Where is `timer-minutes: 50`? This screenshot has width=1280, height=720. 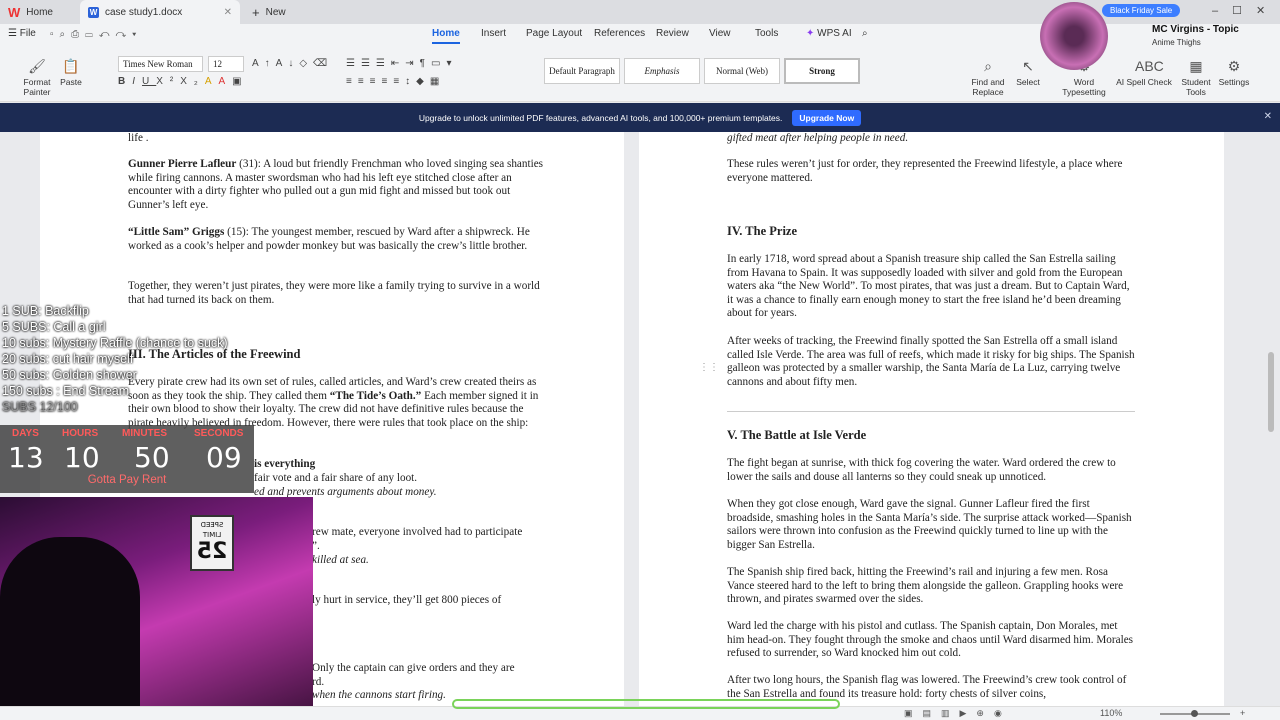 timer-minutes: 50 is located at coordinates (152, 457).